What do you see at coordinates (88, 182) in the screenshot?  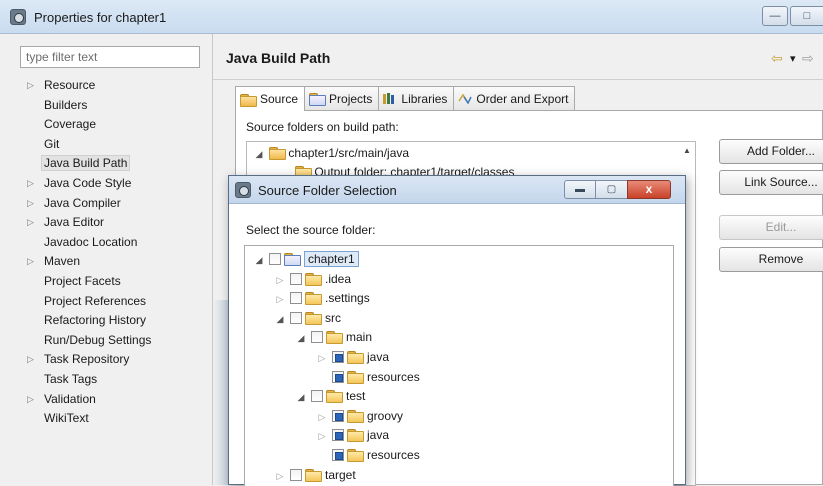 I see `sidebar-item-label: Java Code Style` at bounding box center [88, 182].